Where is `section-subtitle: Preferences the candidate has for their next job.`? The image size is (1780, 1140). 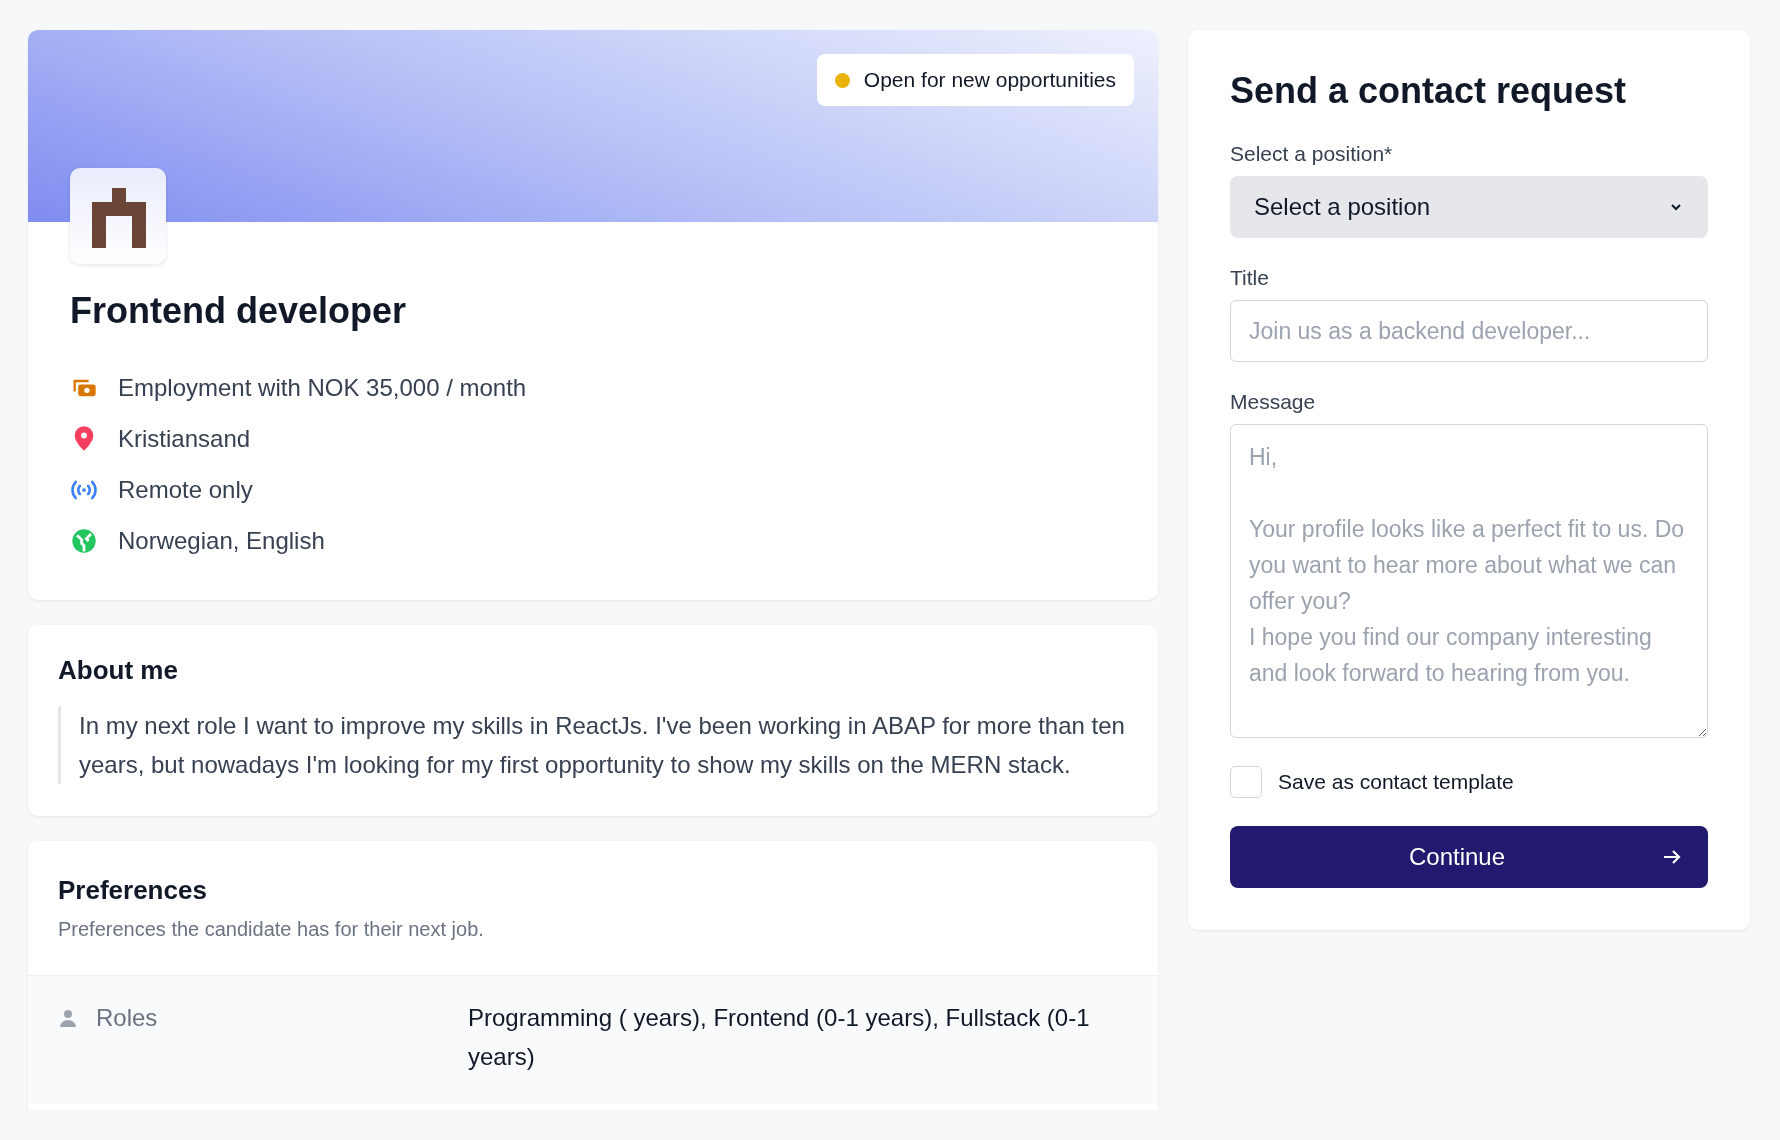
section-subtitle: Preferences the candidate has for their next job. is located at coordinates (271, 929).